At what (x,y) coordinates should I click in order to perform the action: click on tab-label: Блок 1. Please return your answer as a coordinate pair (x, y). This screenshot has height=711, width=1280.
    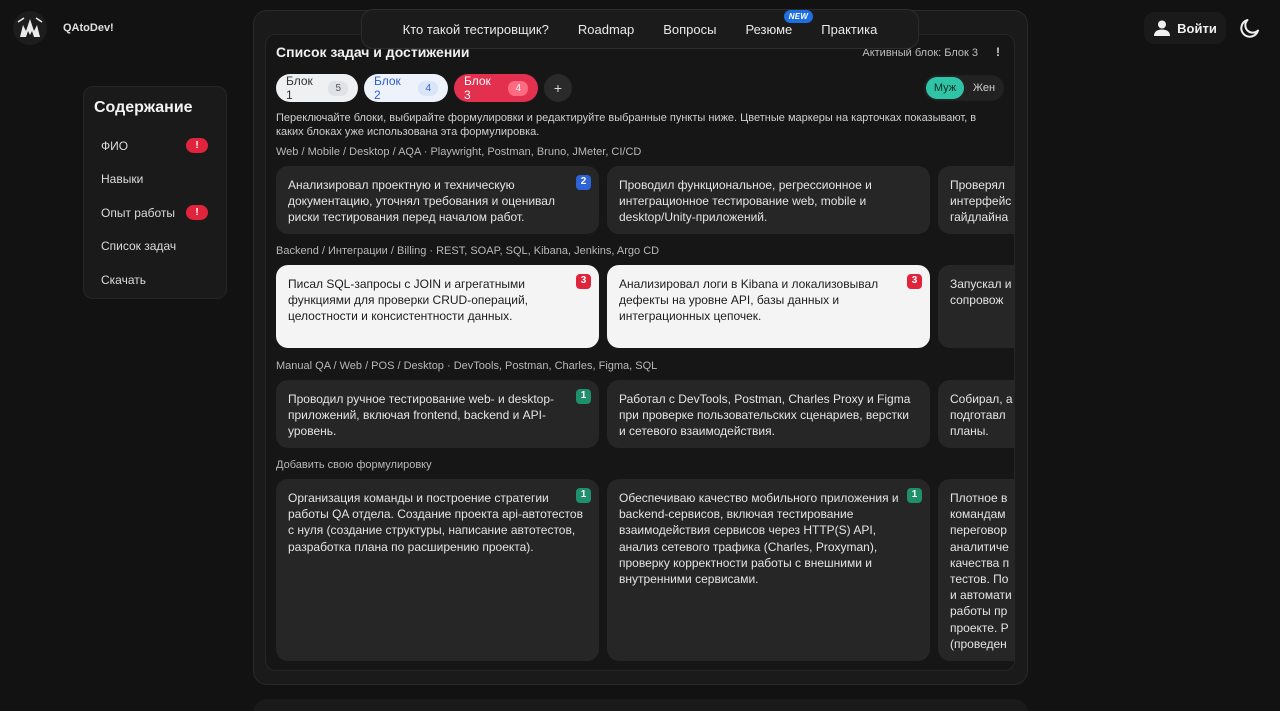
    Looking at the image, I should click on (299, 88).